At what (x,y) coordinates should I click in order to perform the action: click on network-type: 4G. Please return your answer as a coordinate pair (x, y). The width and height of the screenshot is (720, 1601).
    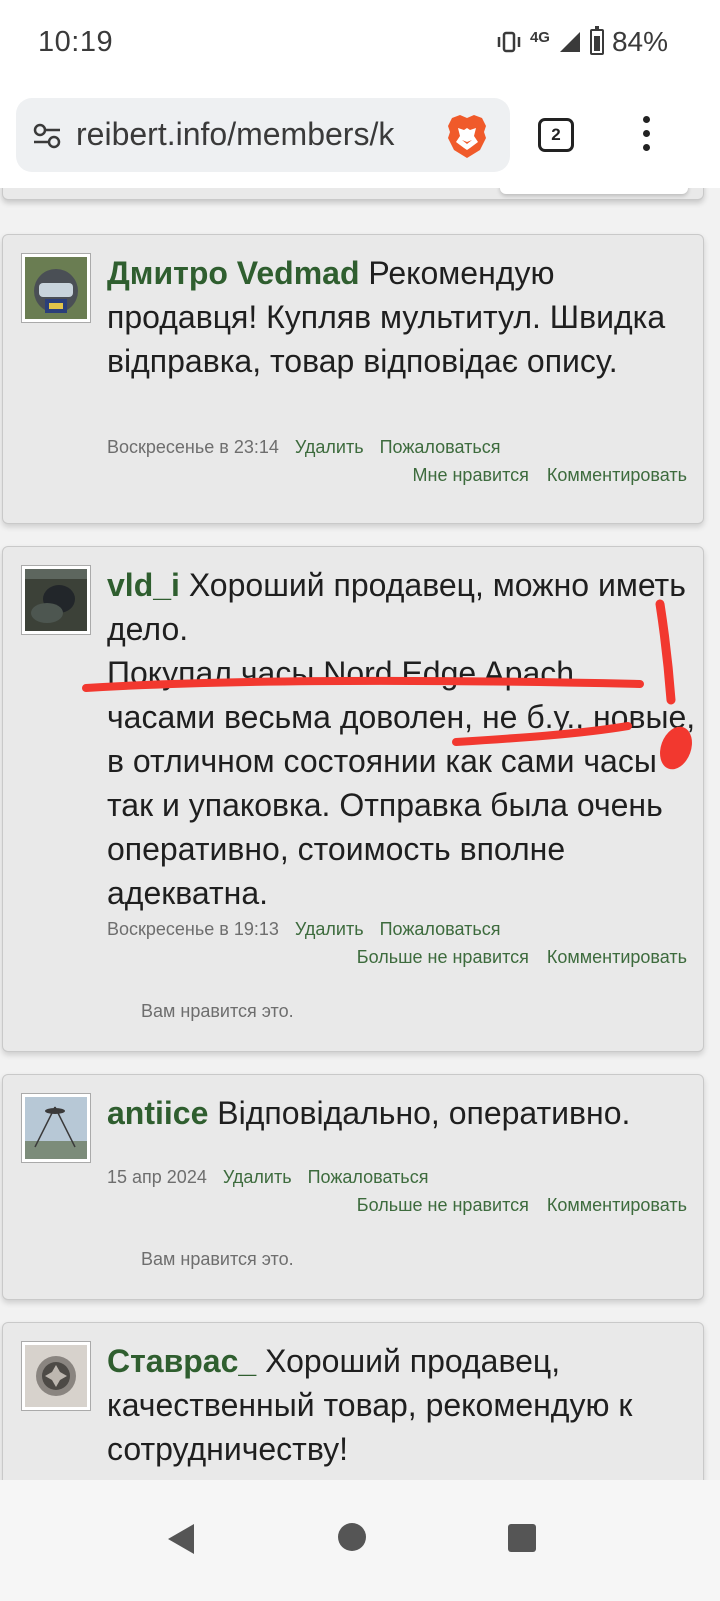
    Looking at the image, I should click on (539, 37).